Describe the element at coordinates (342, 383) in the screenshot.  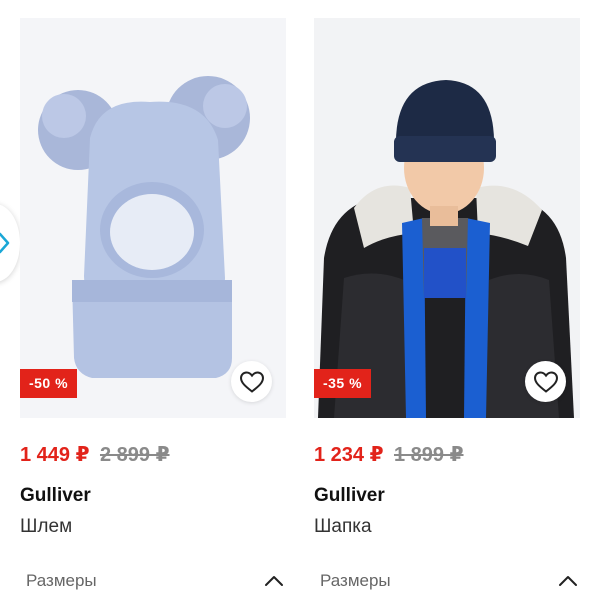
I see `discount-badge: -35 %` at that location.